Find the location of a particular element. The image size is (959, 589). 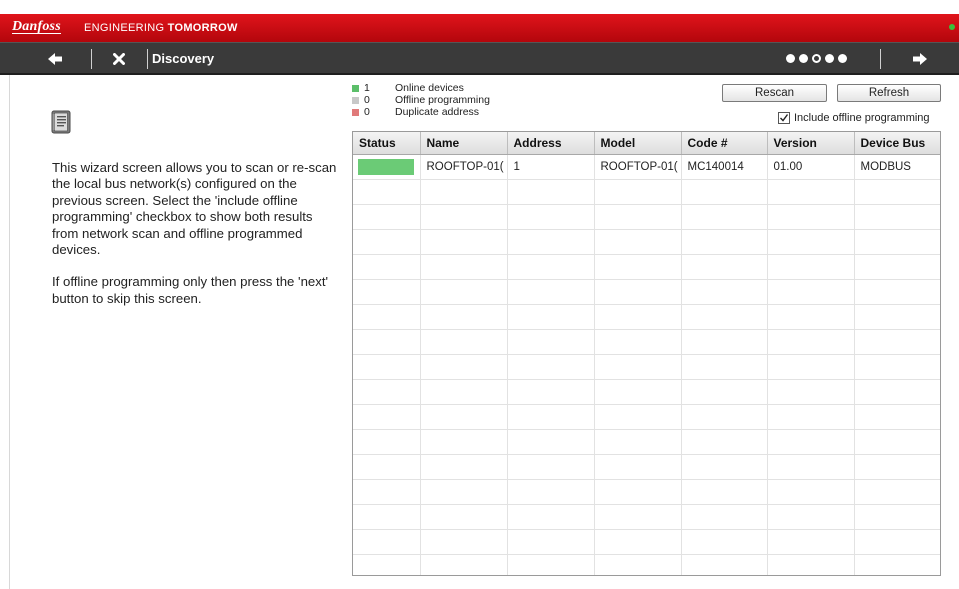

back-button is located at coordinates (55, 58).